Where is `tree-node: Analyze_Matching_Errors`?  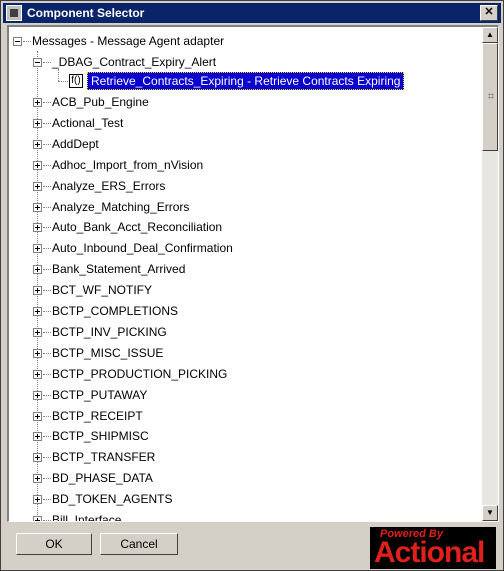
tree-node: Analyze_Matching_Errors is located at coordinates (120, 207).